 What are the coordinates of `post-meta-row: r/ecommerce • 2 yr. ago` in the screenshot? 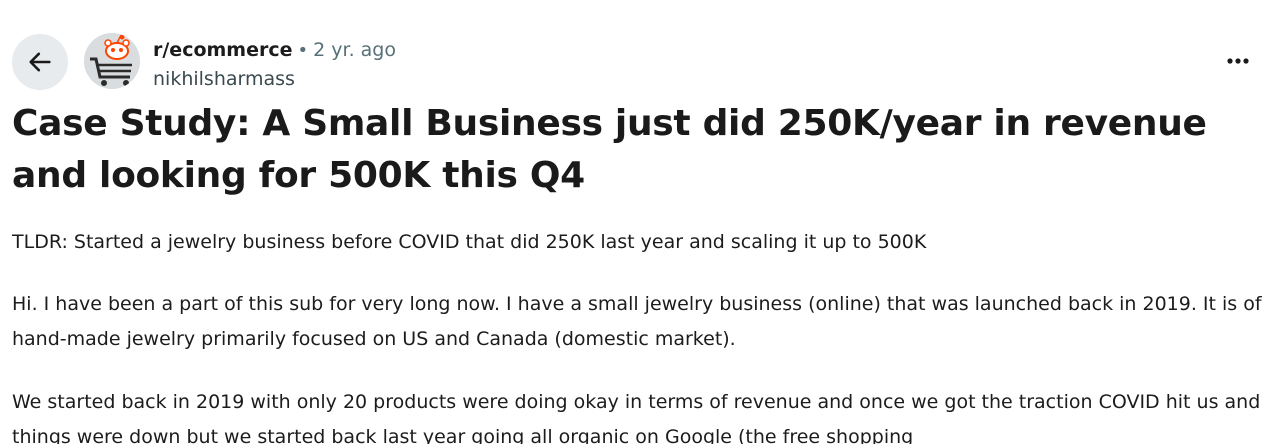 It's located at (274, 50).